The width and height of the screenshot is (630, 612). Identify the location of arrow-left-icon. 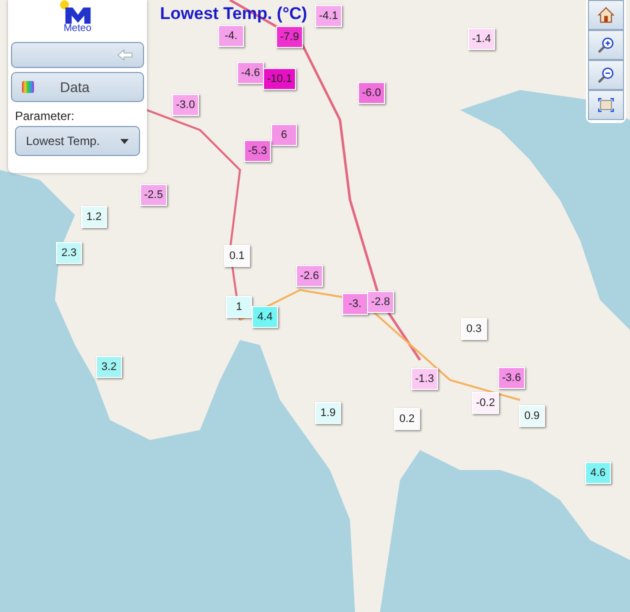
(125, 55).